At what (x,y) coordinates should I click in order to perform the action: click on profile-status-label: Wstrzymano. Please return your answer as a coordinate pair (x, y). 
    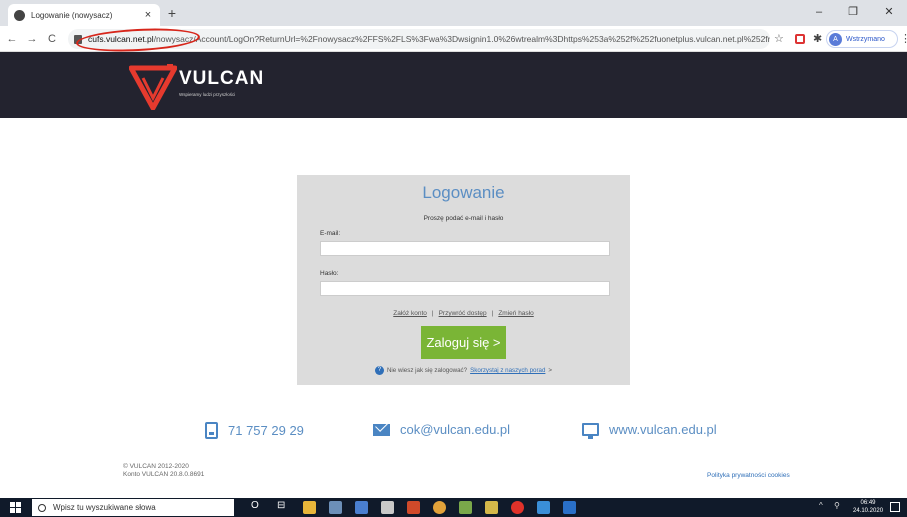
    Looking at the image, I should click on (865, 39).